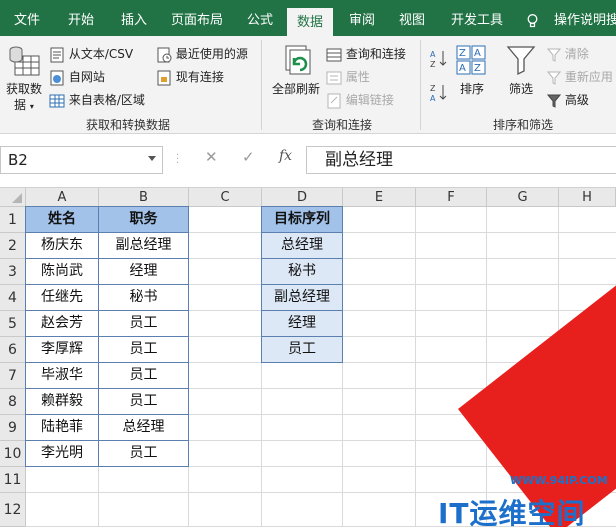 The image size is (616, 527). I want to click on row-header-10: 10, so click(13, 454).